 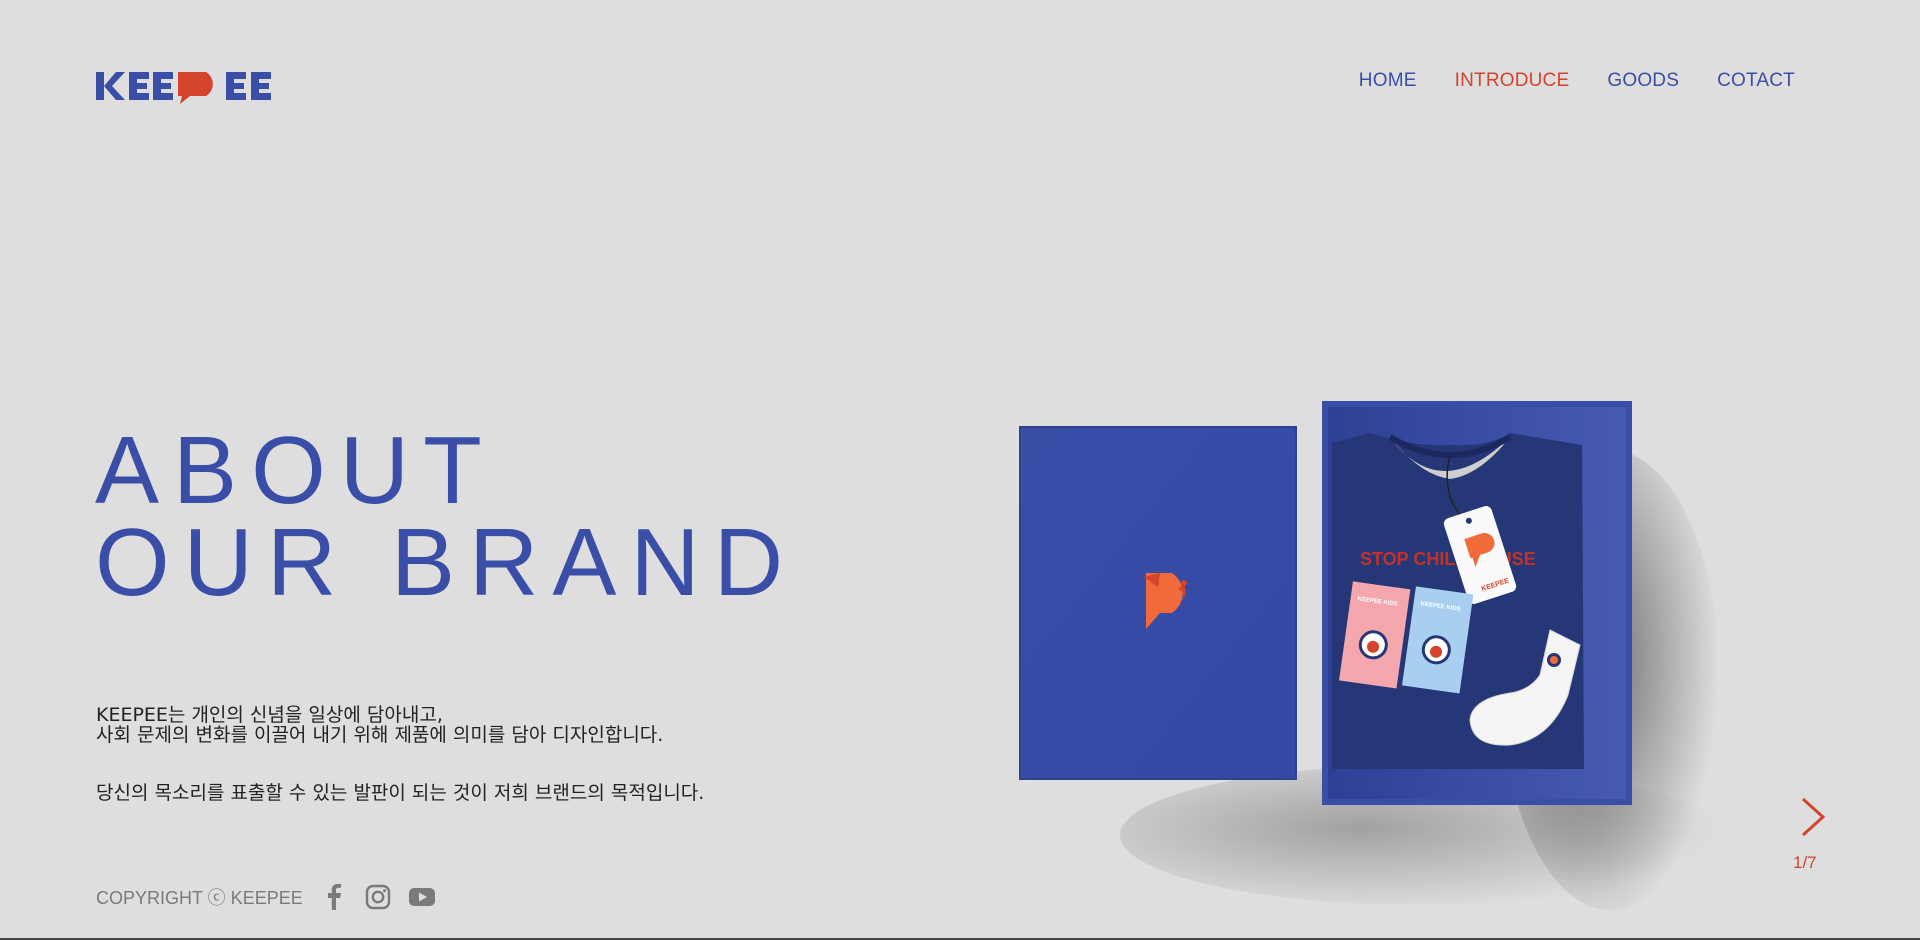 I want to click on description-line2: 사회 문제의 변화를 이끌어 내기 위해 제품에 의미를 담아 디자인합니다., so click(x=380, y=735).